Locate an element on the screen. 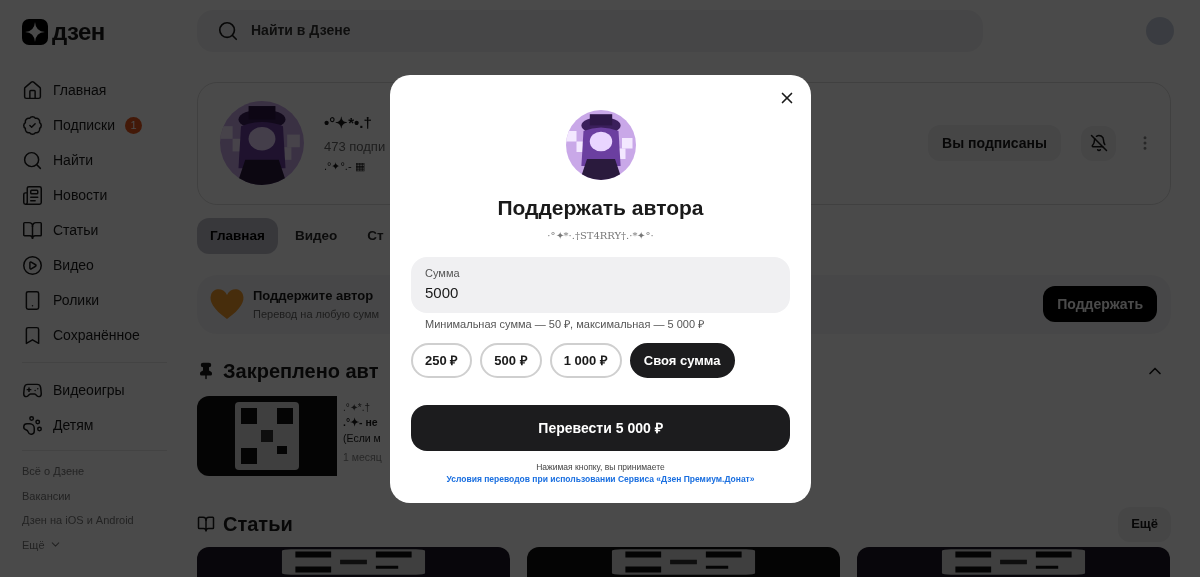 The height and width of the screenshot is (577, 1200). sidebar-item-label: Сохранённое is located at coordinates (96, 335).